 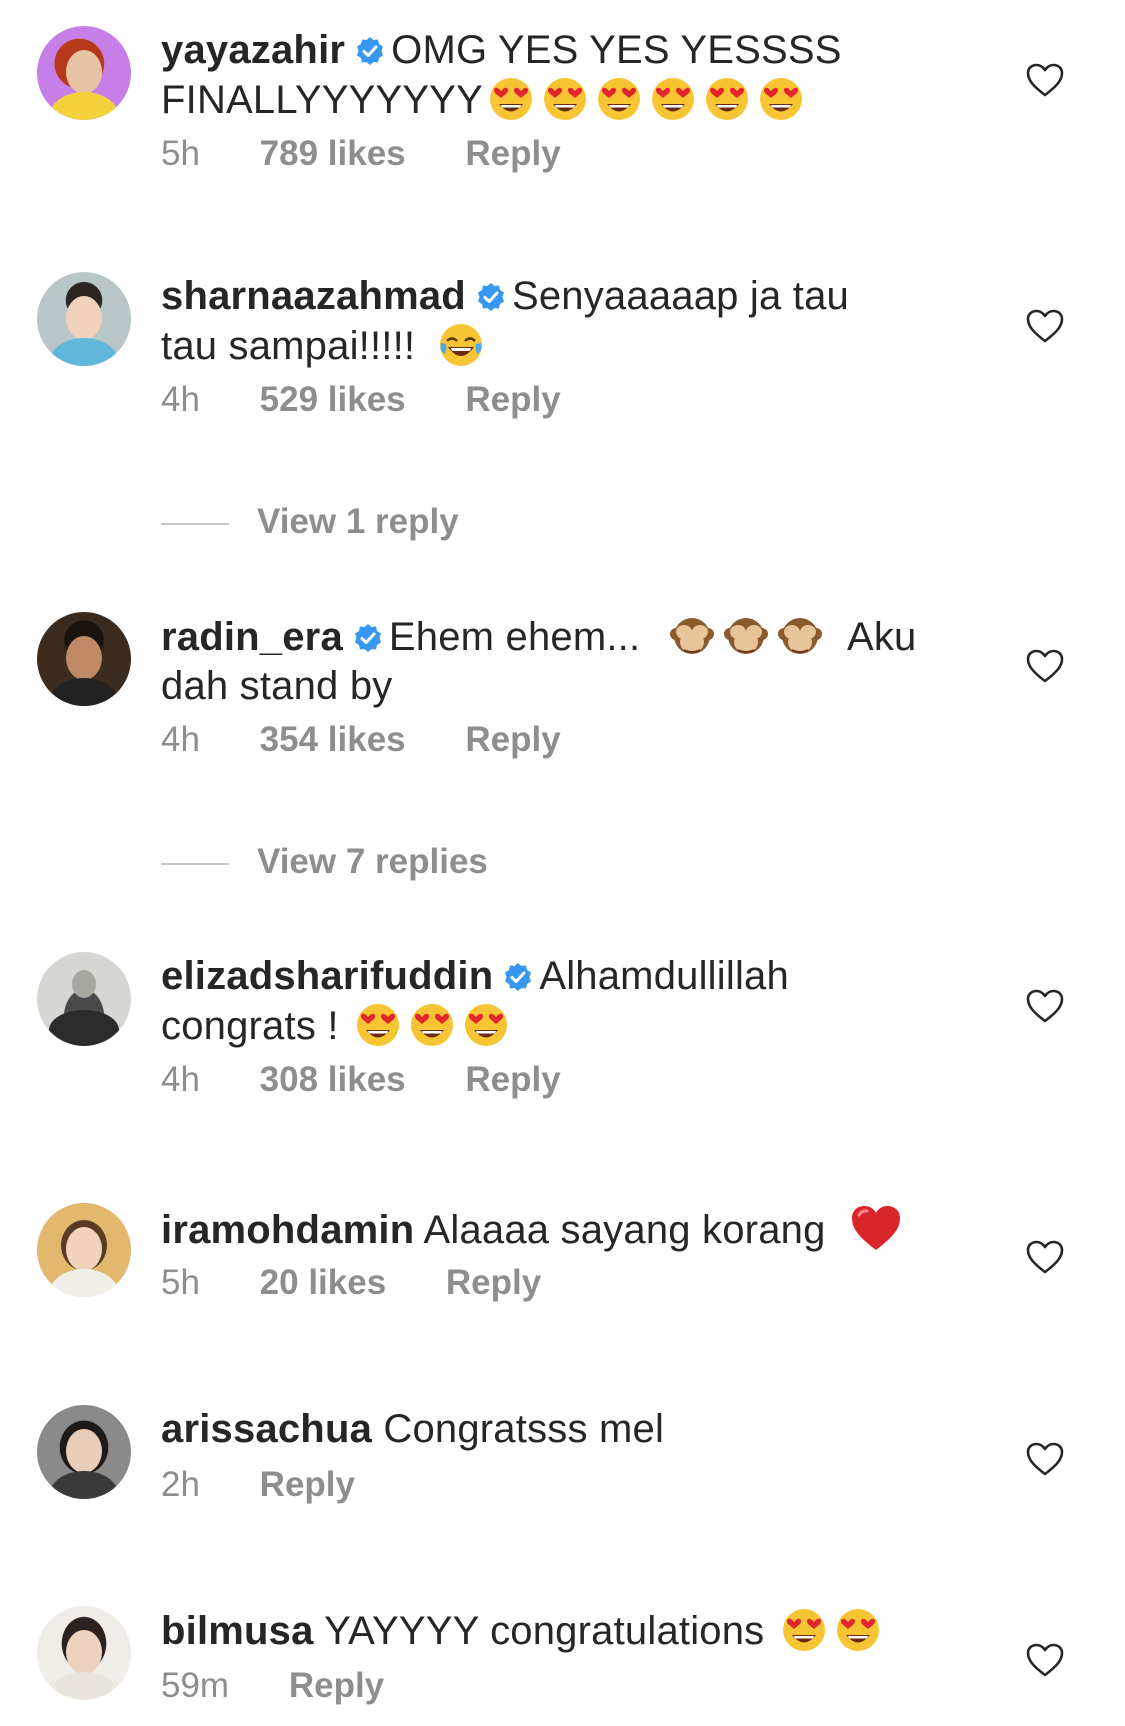 I want to click on likes-count: 354 likes, so click(x=333, y=740).